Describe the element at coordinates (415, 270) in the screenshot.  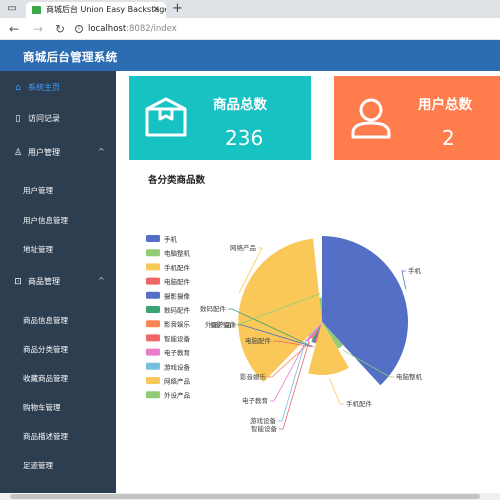
I see `pie-label: 手机` at that location.